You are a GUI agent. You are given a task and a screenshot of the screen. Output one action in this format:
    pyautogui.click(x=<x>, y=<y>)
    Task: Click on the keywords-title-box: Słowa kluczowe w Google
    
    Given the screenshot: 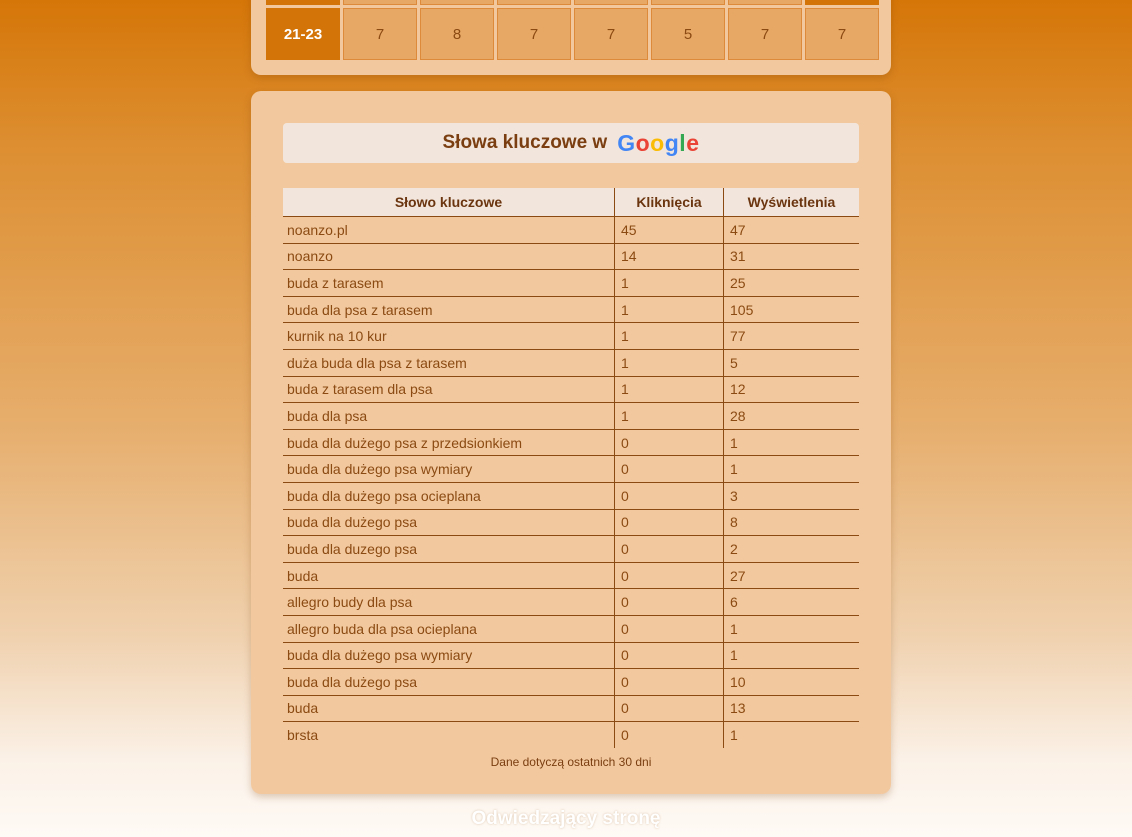 What is the action you would take?
    pyautogui.click(x=571, y=143)
    